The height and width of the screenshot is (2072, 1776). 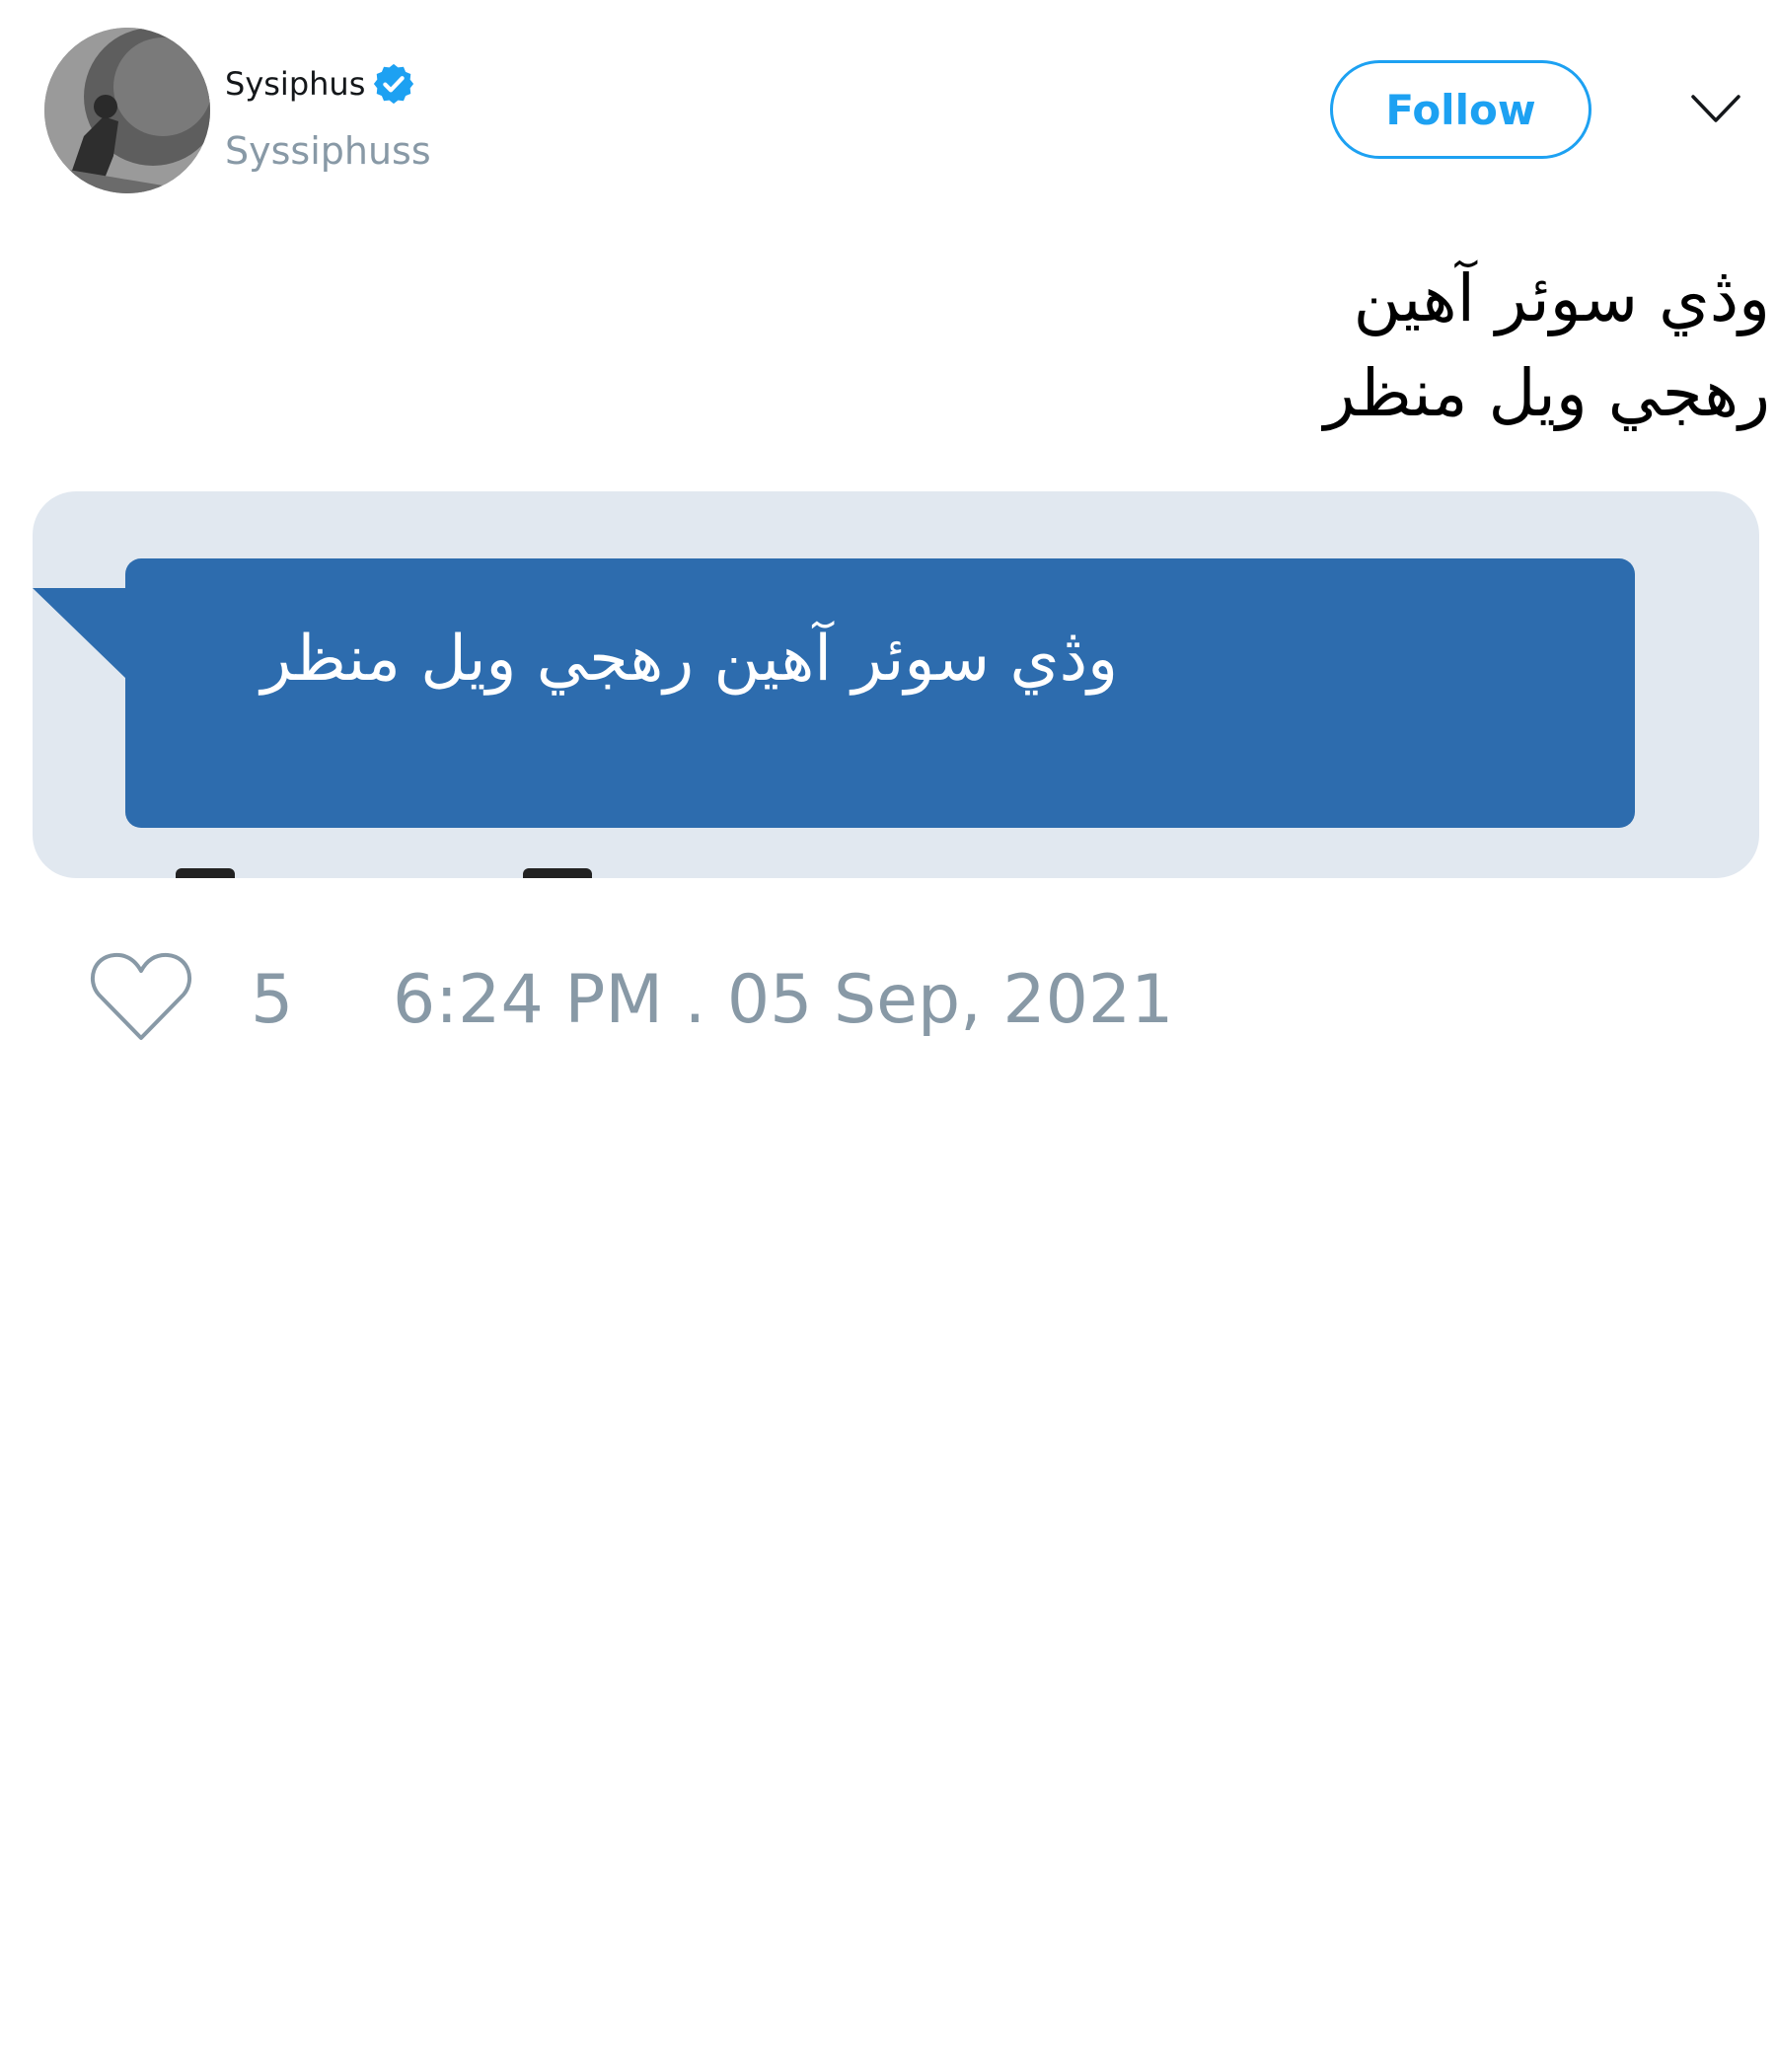 I want to click on heart-icon, so click(x=141, y=997).